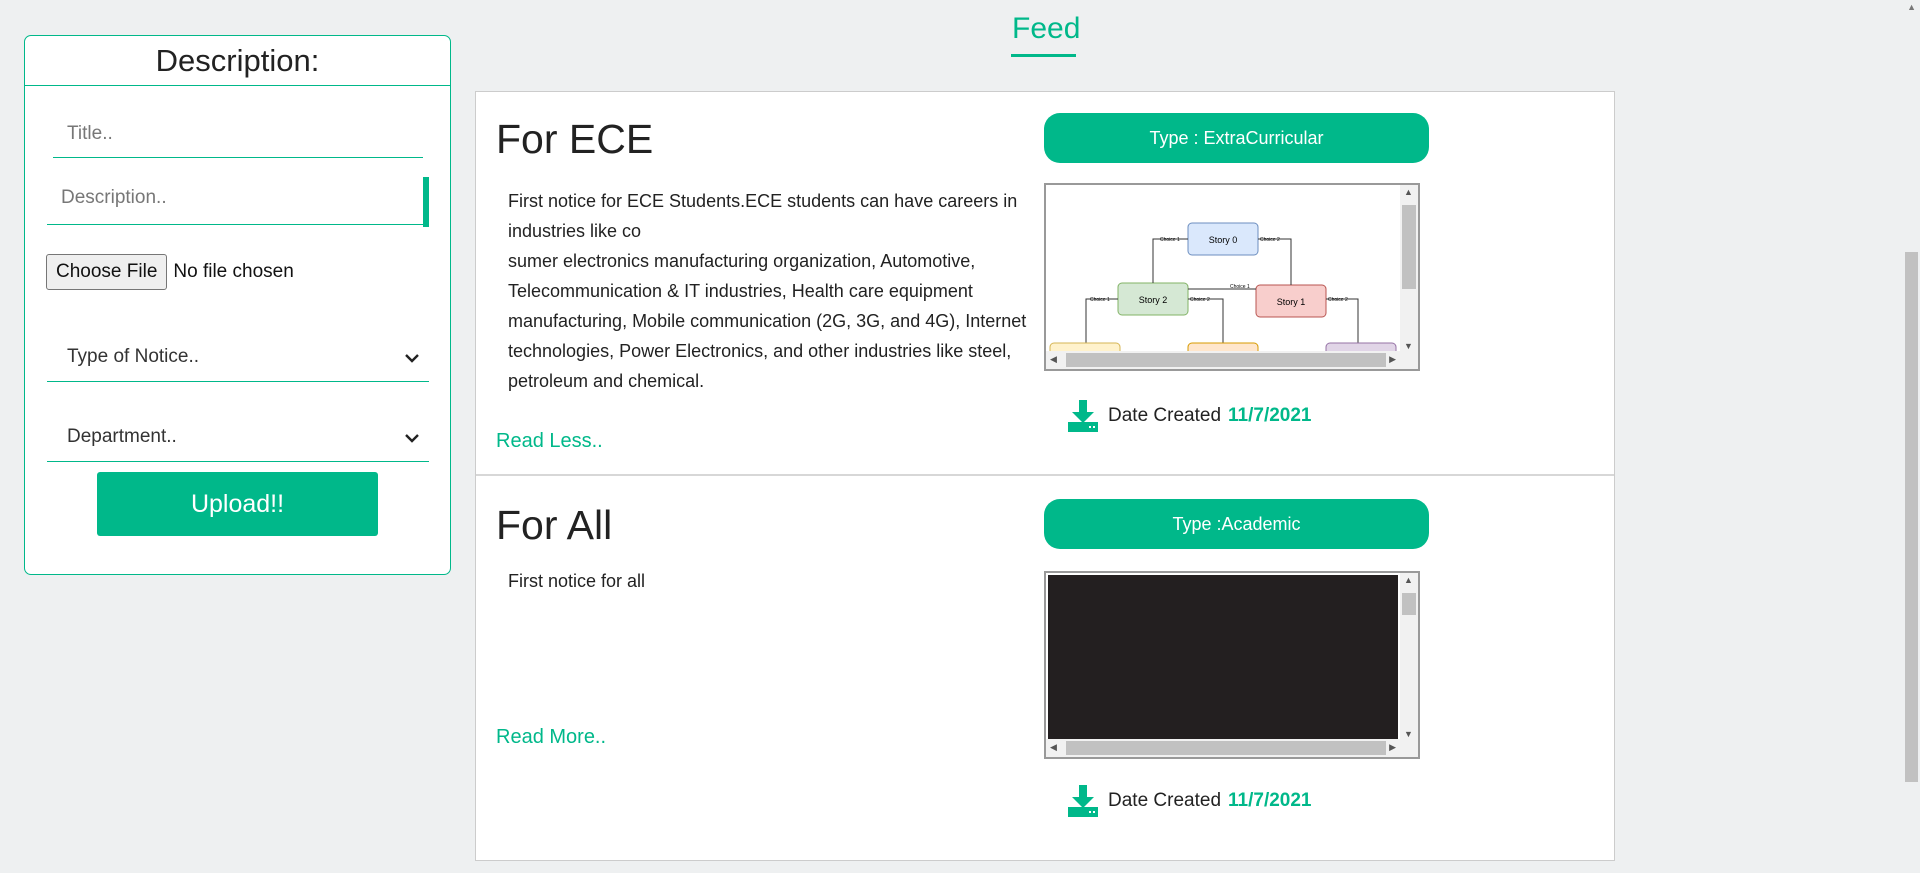 Image resolution: width=1920 pixels, height=873 pixels. I want to click on diagram-node: Story 2, so click(1153, 300).